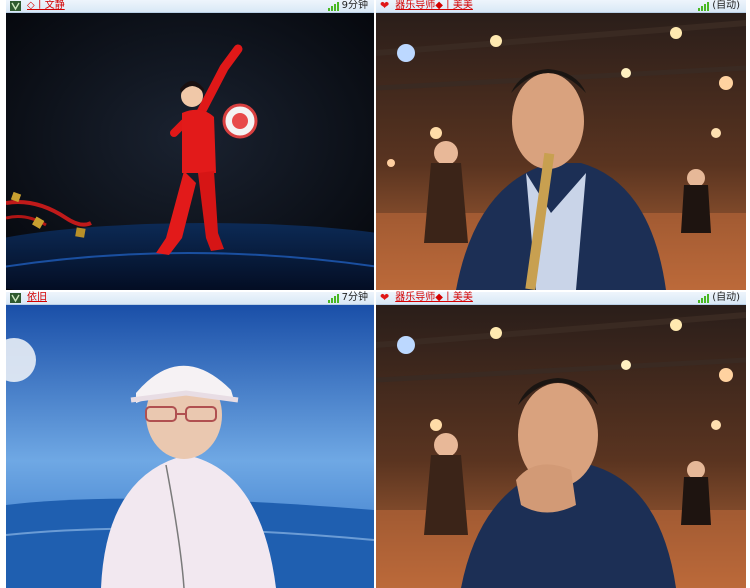  I want to click on status-text: 9分钟, so click(354, 5).